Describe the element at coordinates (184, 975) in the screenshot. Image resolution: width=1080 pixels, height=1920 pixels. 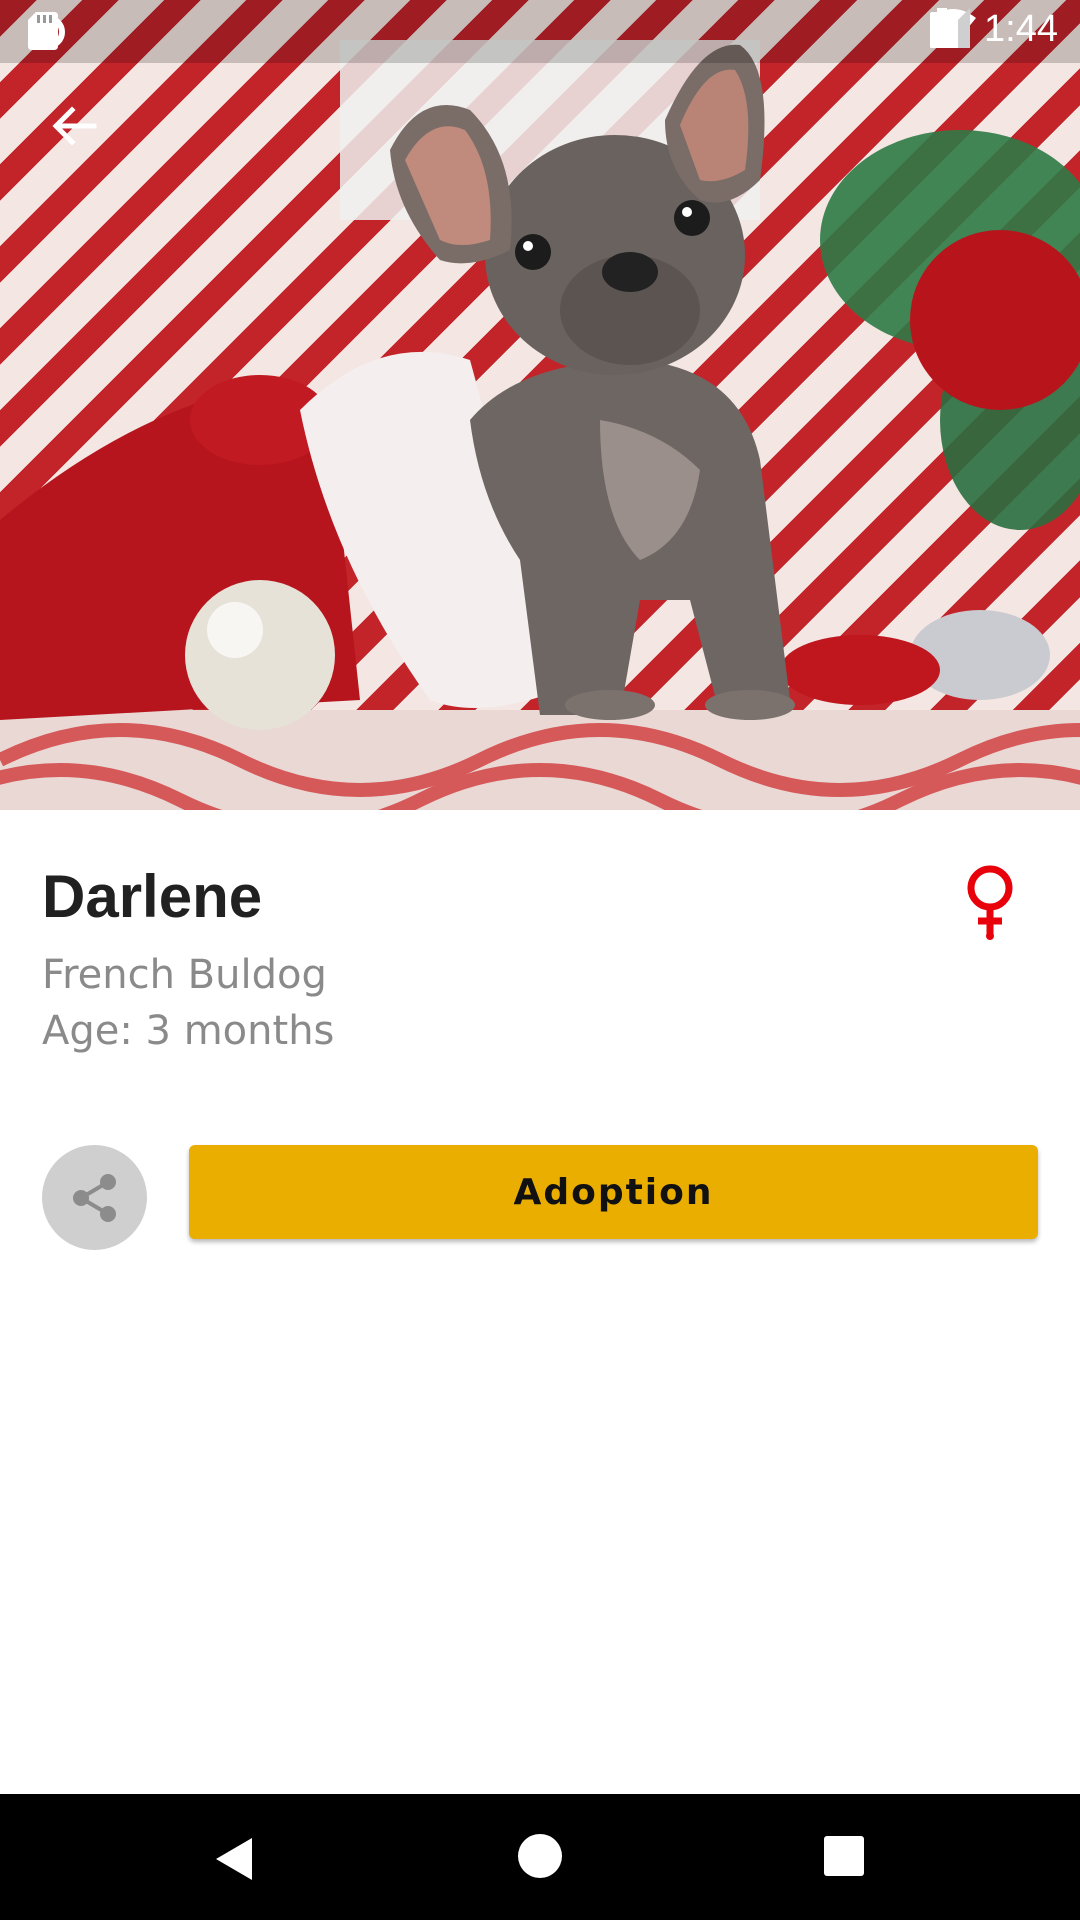
I see `pet-breed: French Buldog` at that location.